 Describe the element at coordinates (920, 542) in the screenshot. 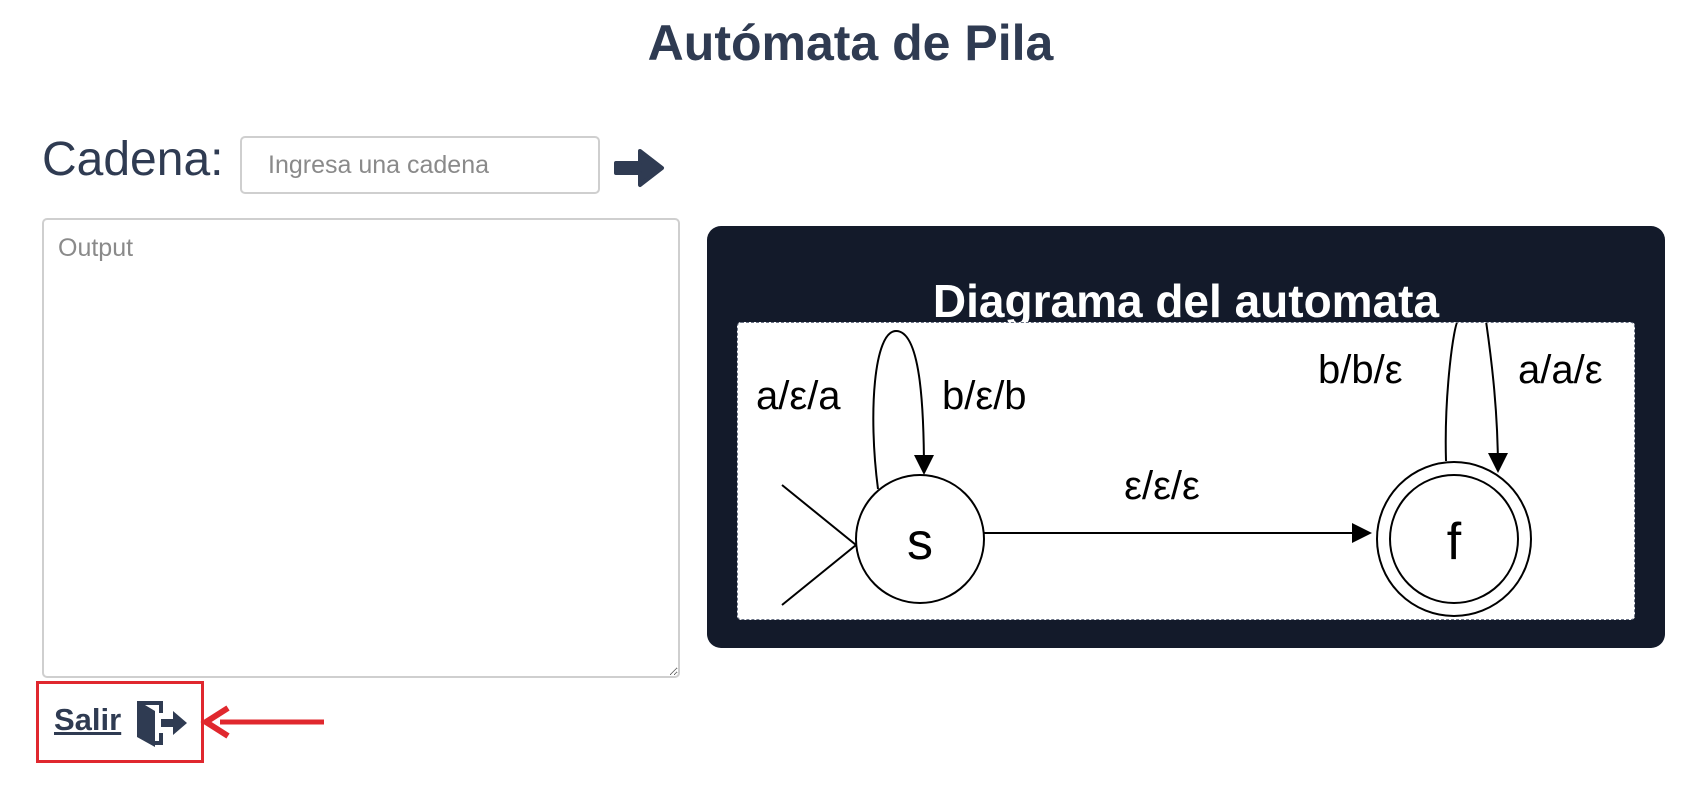

I see `state-s-label: s` at that location.